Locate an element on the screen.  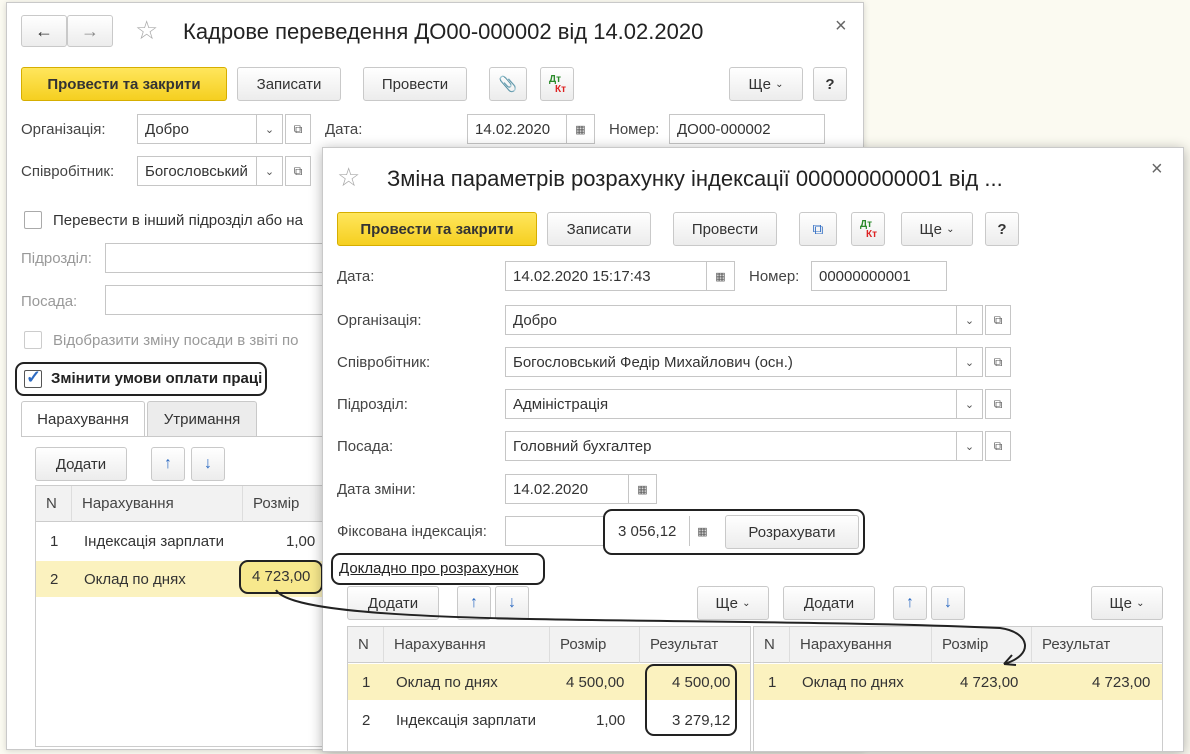
connector-arrow is located at coordinates (650, 627).